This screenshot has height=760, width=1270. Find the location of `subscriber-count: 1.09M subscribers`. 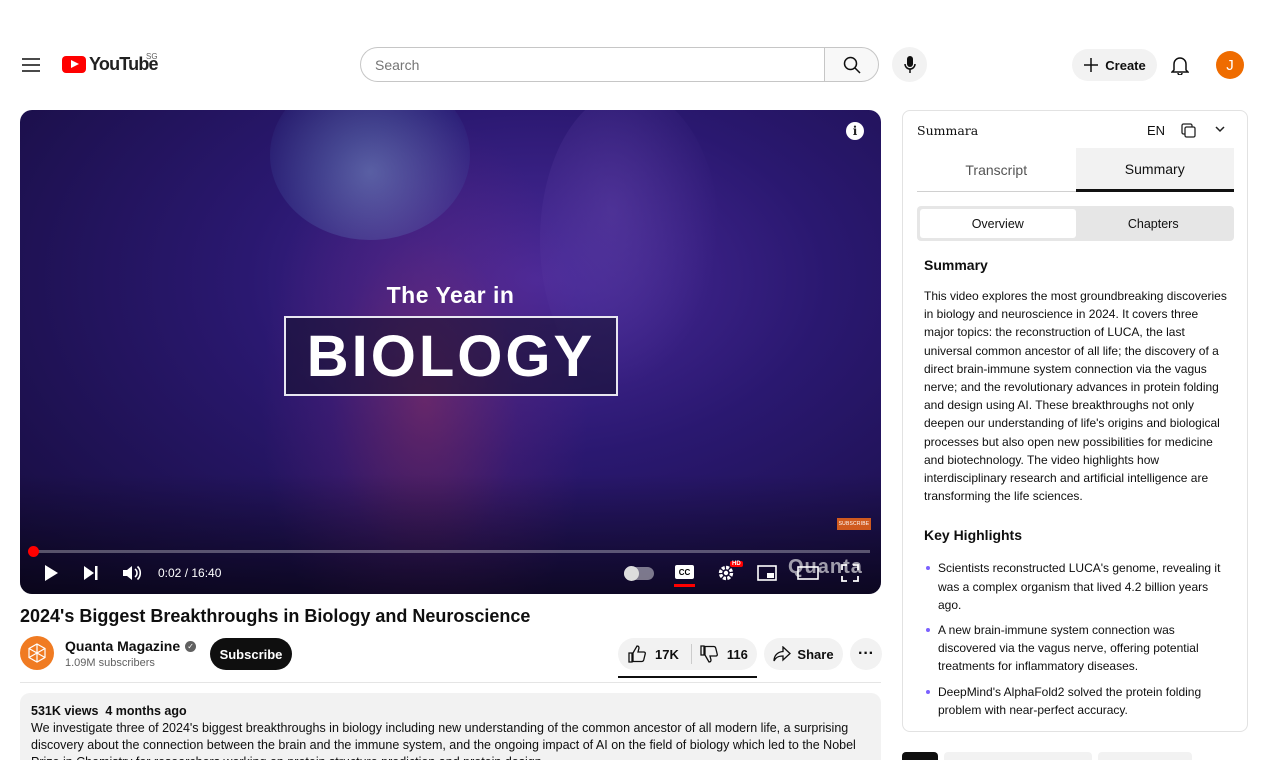

subscriber-count: 1.09M subscribers is located at coordinates (110, 663).